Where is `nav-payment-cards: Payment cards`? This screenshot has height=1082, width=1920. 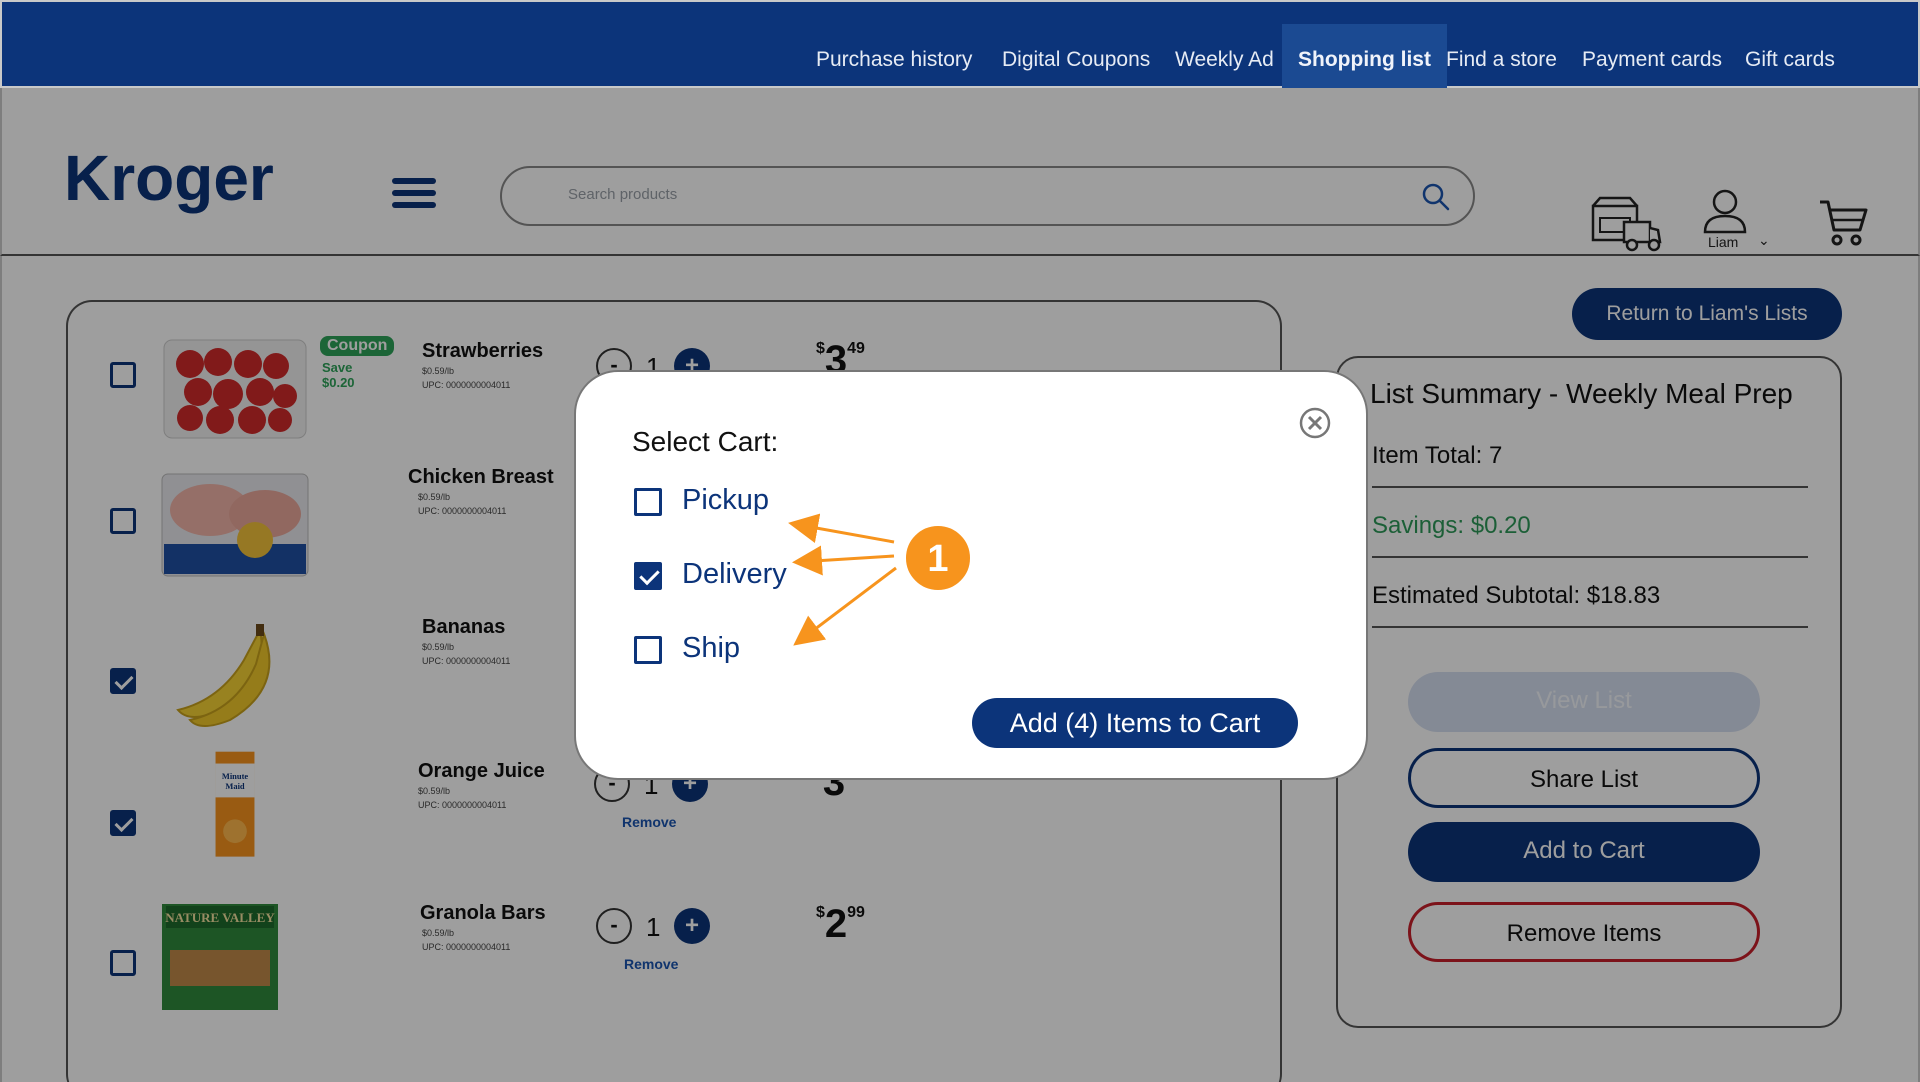 nav-payment-cards: Payment cards is located at coordinates (1652, 45).